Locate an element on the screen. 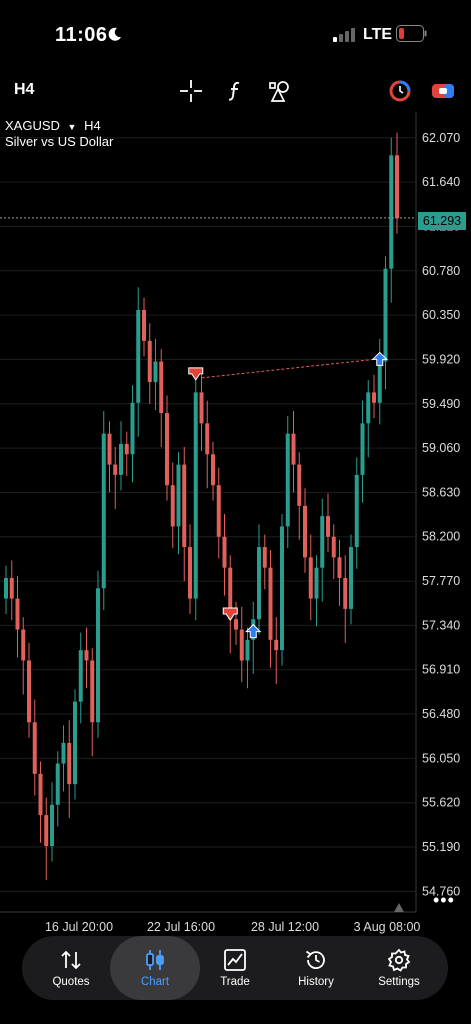  nav-trade: Trade is located at coordinates (235, 968).